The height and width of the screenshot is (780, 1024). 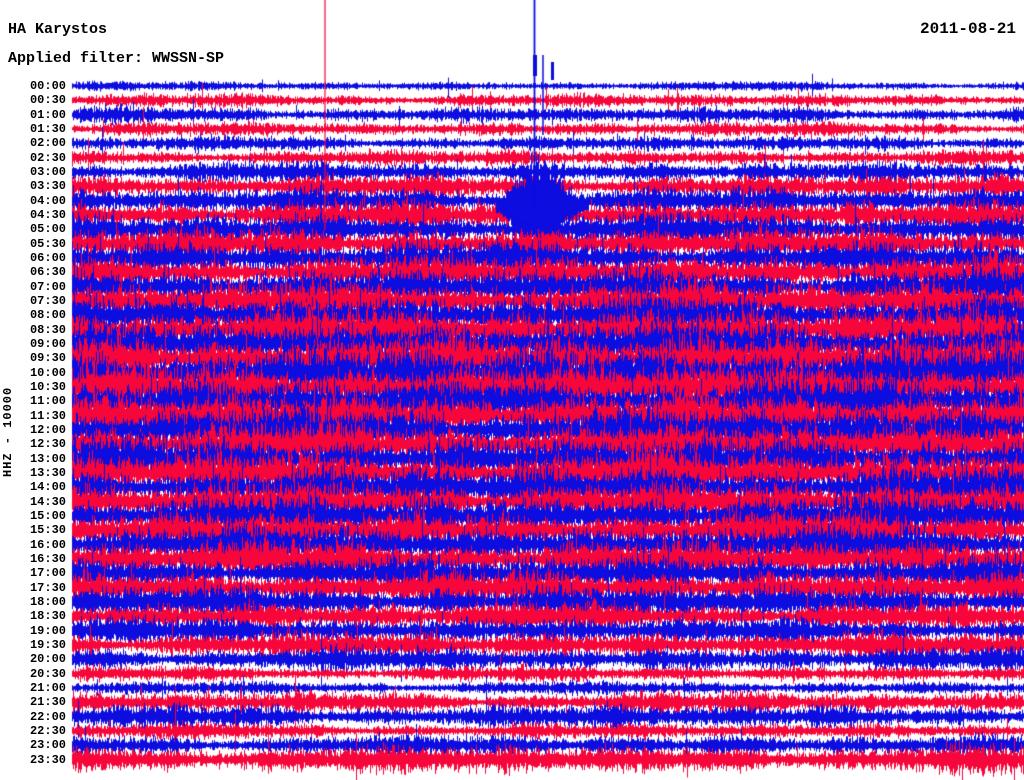 I want to click on time-label: 13:30, so click(x=47, y=472).